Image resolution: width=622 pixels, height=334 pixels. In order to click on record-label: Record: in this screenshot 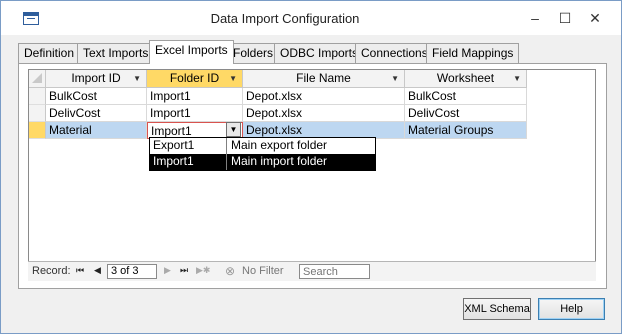, I will do `click(51, 271)`.